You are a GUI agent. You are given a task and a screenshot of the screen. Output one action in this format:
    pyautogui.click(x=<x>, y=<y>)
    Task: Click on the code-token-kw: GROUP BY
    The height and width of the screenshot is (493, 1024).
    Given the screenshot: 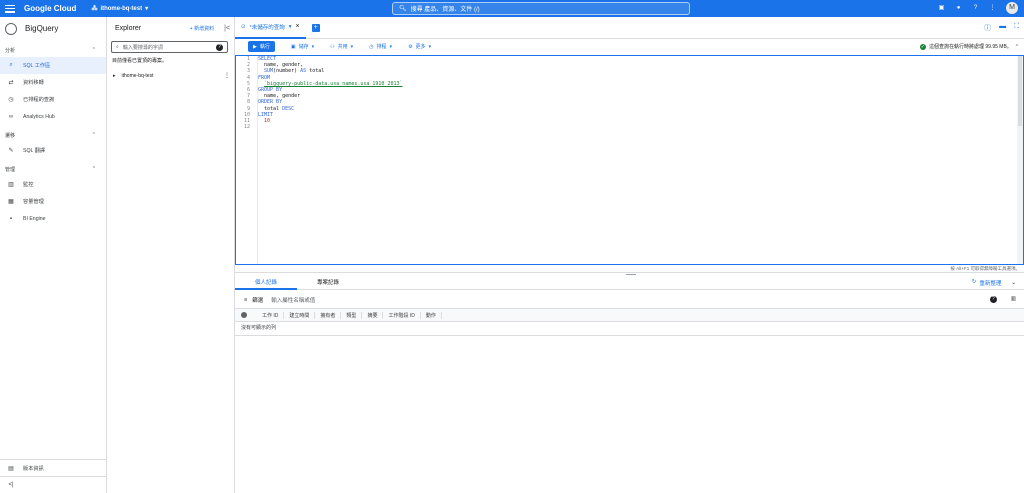 What is the action you would take?
    pyautogui.click(x=270, y=89)
    